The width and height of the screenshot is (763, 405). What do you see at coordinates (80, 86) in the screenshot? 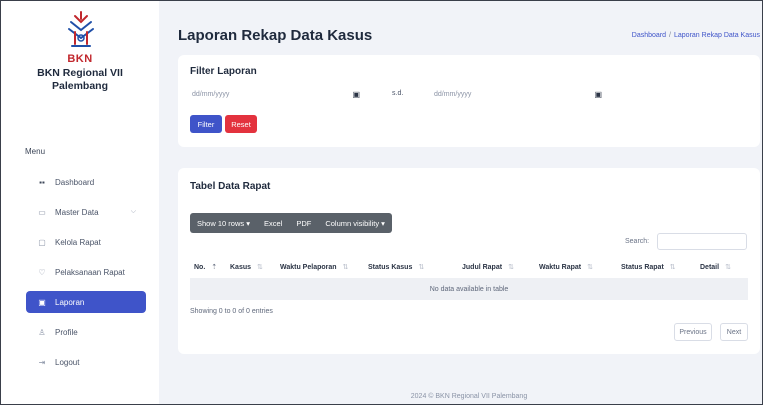
I see `brand-subtitle-line2: Palembang` at bounding box center [80, 86].